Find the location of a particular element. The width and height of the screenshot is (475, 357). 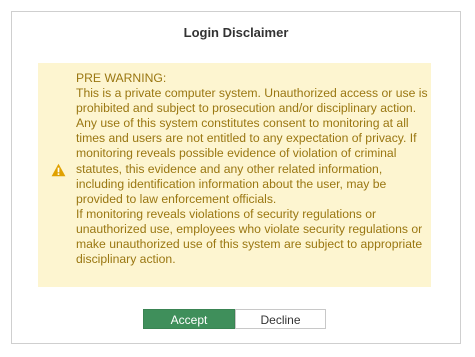

decline-button: Decline is located at coordinates (280, 319).